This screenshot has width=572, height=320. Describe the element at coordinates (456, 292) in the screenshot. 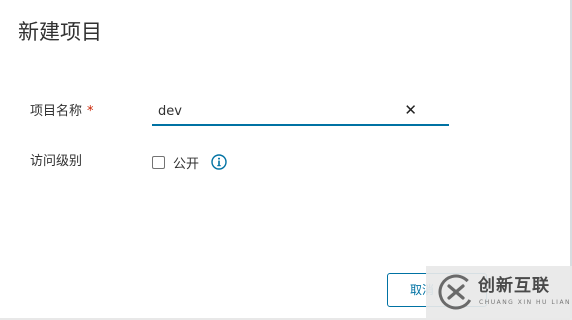

I see `chuangxin-logo-icon` at that location.